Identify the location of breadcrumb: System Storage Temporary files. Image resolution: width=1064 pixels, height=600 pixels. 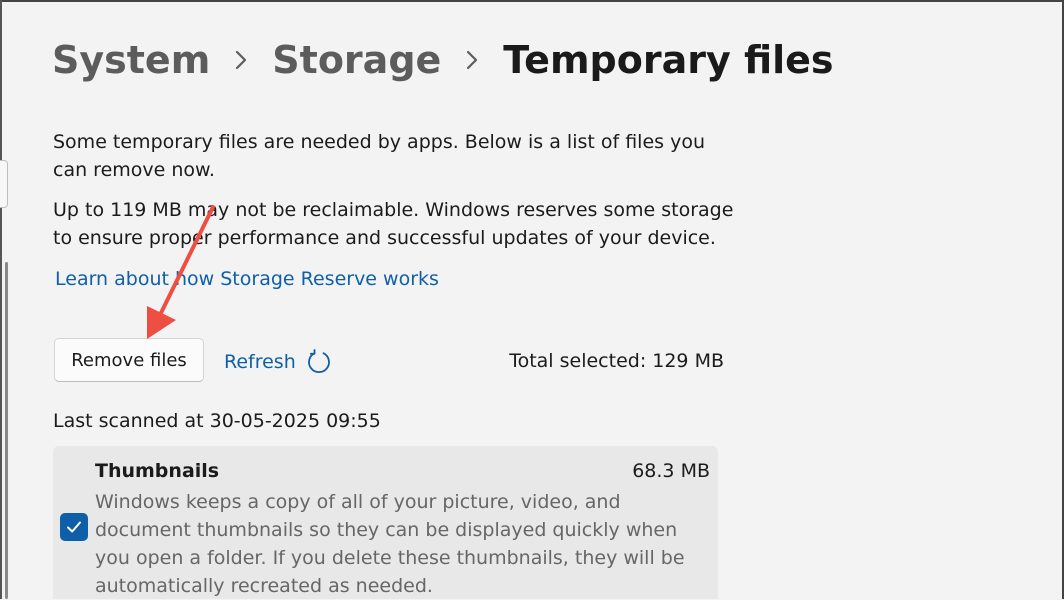
(443, 60).